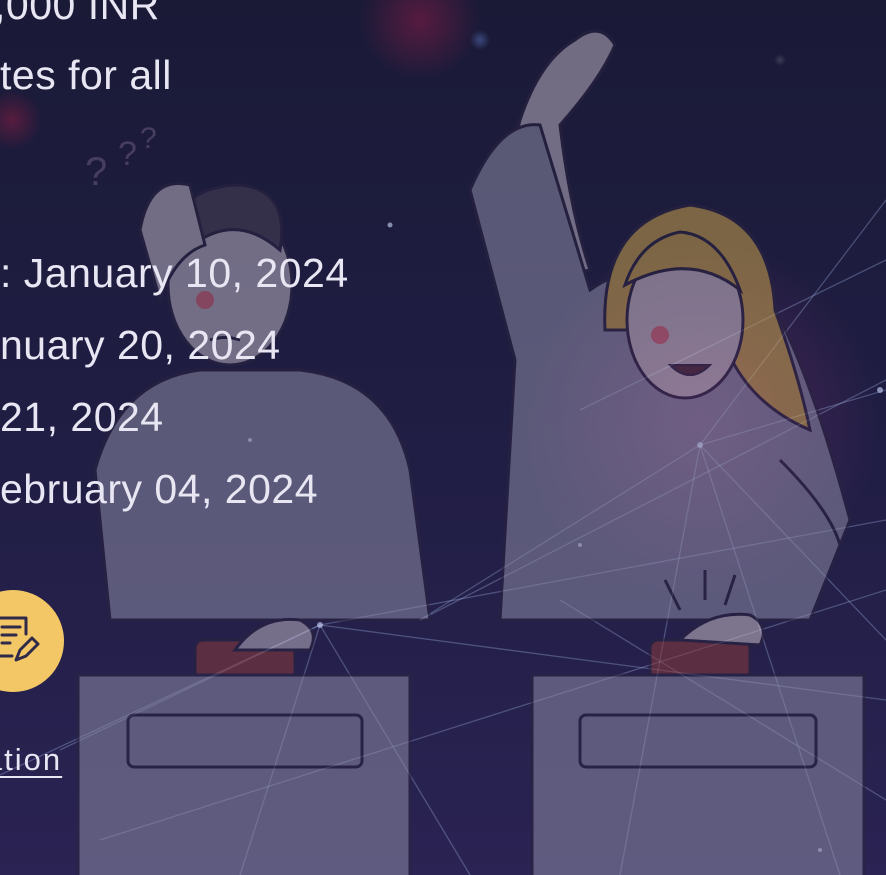  Describe the element at coordinates (86, 75) in the screenshot. I see `certificates-text: tes for all` at that location.